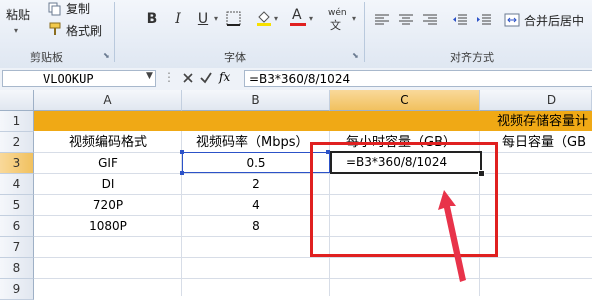 The height and width of the screenshot is (300, 592). What do you see at coordinates (382, 20) in the screenshot?
I see `align-left-icon` at bounding box center [382, 20].